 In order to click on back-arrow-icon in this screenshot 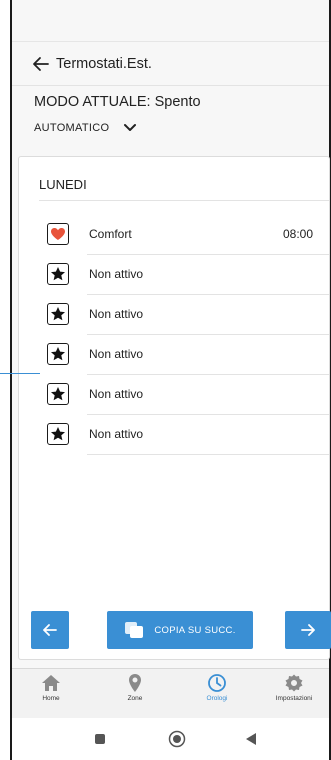, I will do `click(41, 64)`.